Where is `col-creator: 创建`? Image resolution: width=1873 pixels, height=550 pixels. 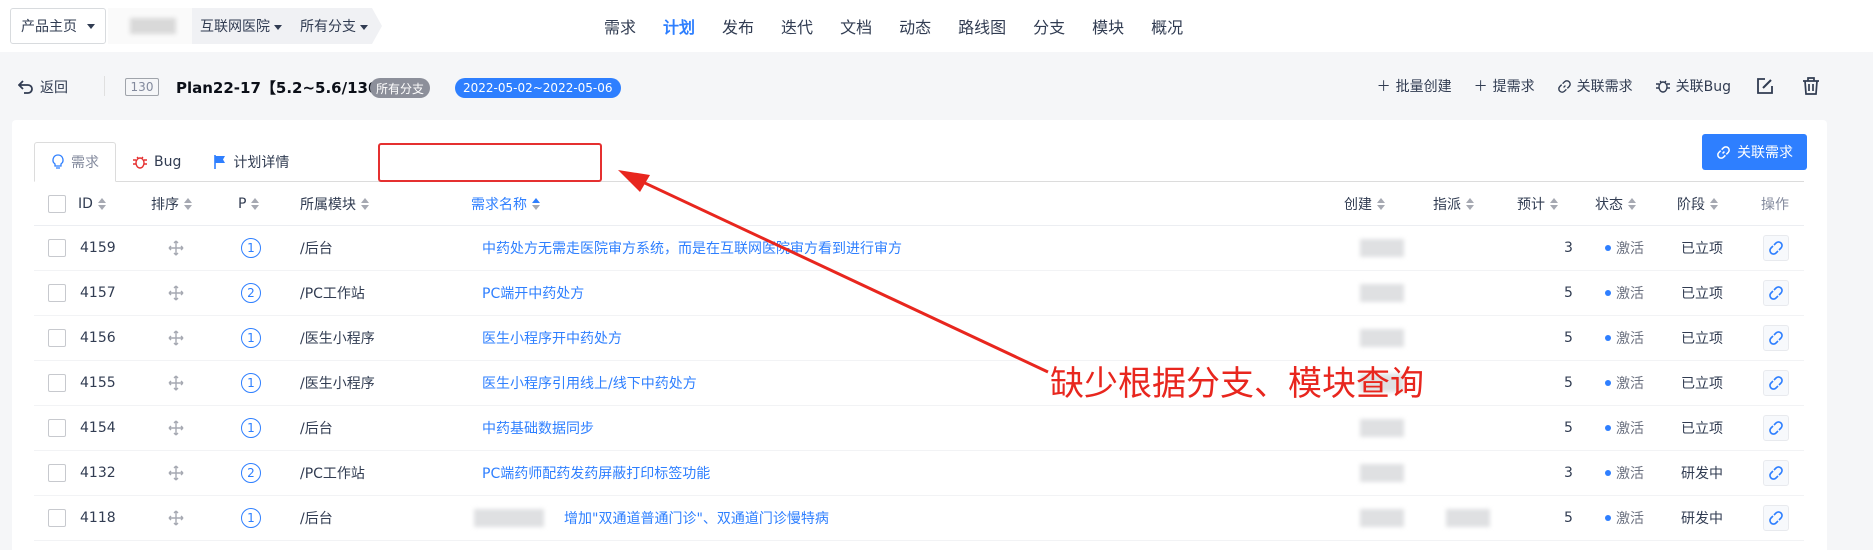 col-creator: 创建 is located at coordinates (1364, 204).